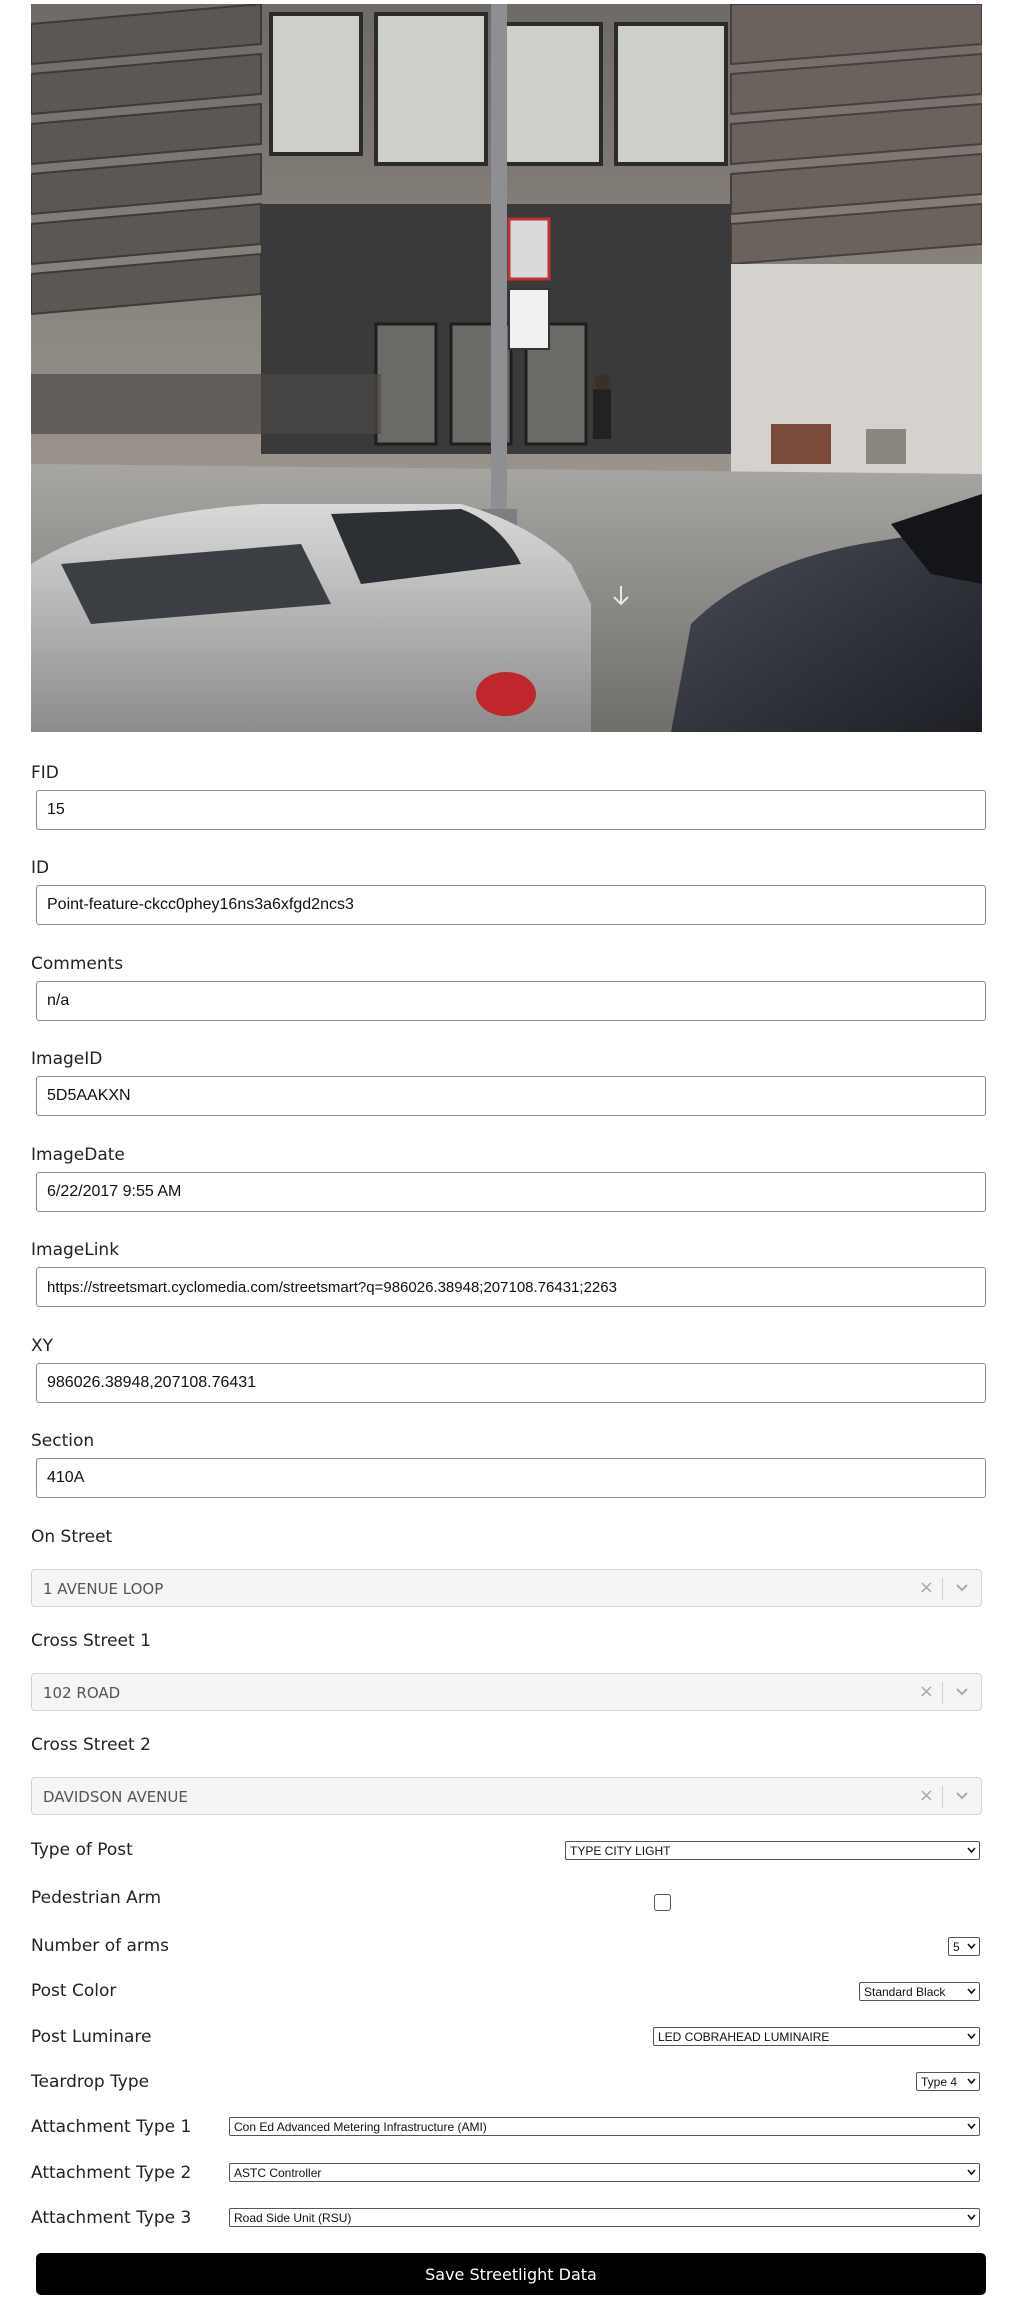 Image resolution: width=1014 pixels, height=2299 pixels. I want to click on cross-street-1-label: Cross Street 1, so click(91, 1641).